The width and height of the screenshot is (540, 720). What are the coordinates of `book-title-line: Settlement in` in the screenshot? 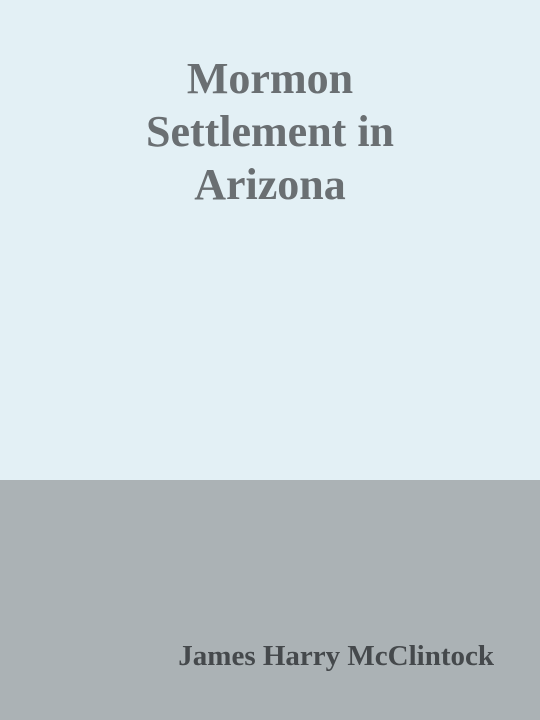 It's located at (270, 131).